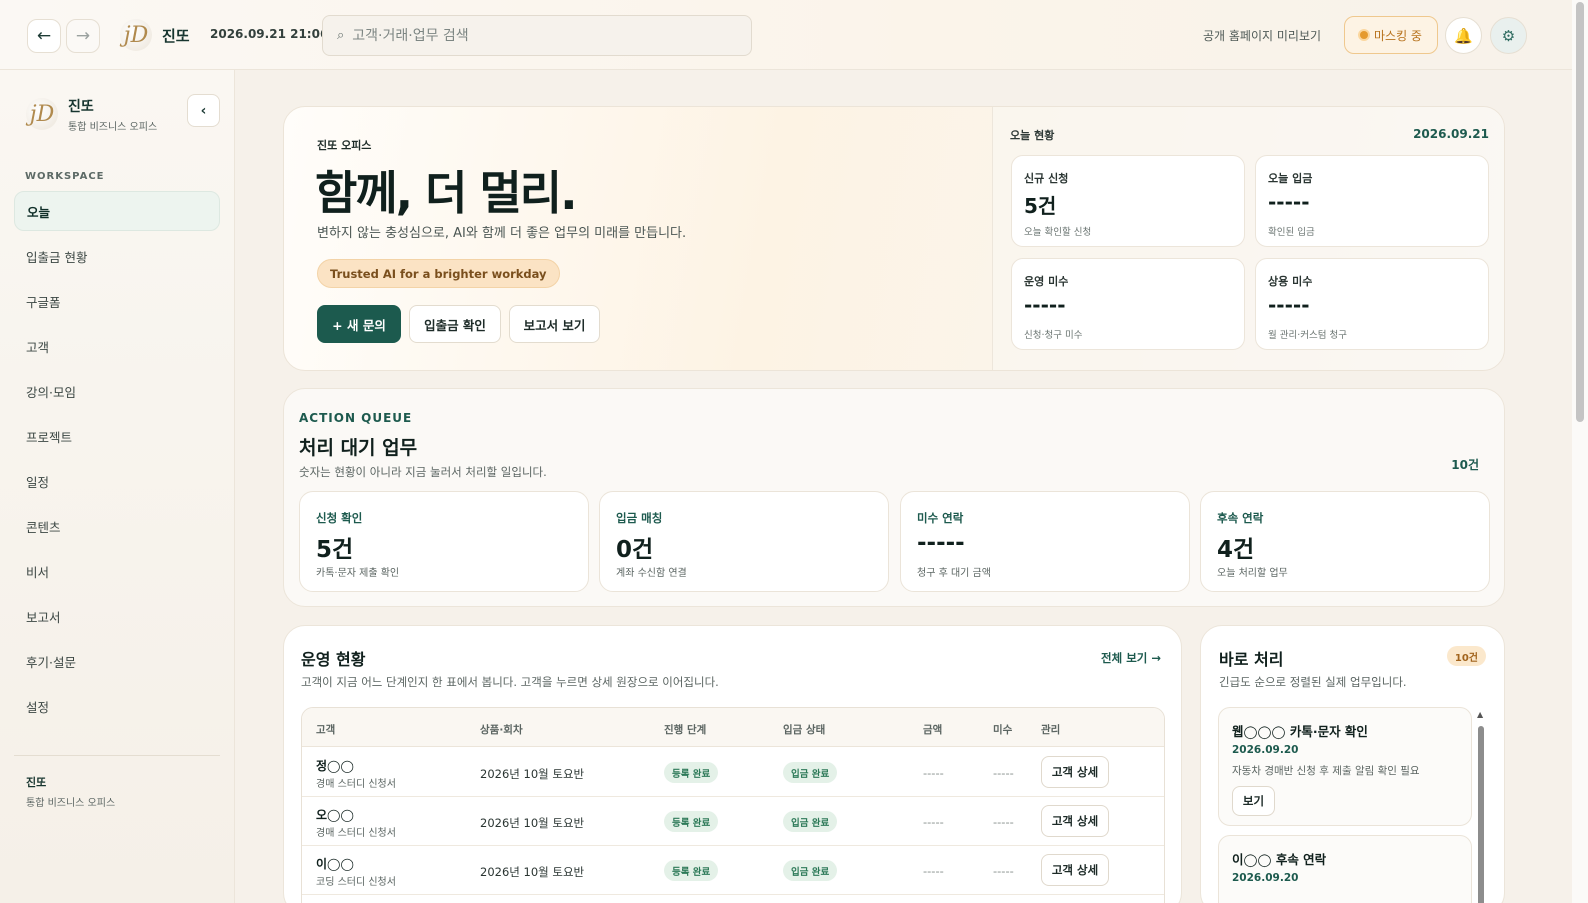 This screenshot has width=1588, height=903. Describe the element at coordinates (1466, 656) in the screenshot. I see `quick-actions-count-badge: 10건` at that location.